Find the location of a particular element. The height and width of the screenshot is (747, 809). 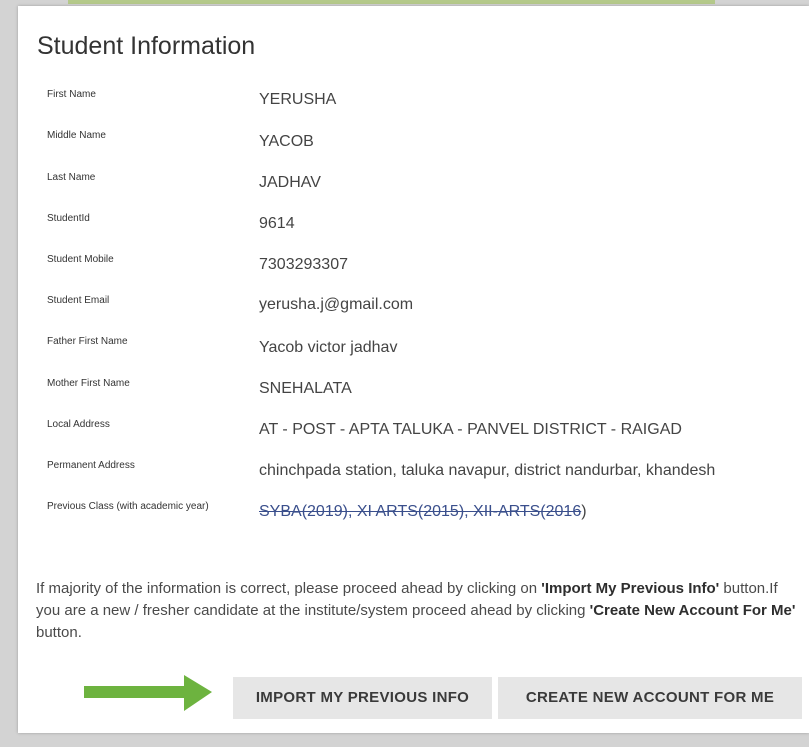

field-row-father-name: Father First Name Yacob victor jadhav is located at coordinates (413, 351).